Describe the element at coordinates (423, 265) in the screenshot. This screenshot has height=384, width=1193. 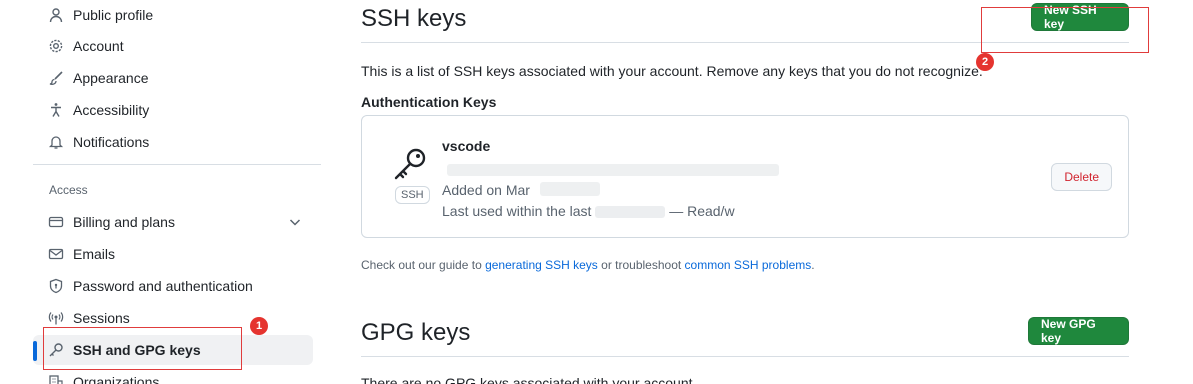
I see `guide-prefix: Check out our guide to` at that location.